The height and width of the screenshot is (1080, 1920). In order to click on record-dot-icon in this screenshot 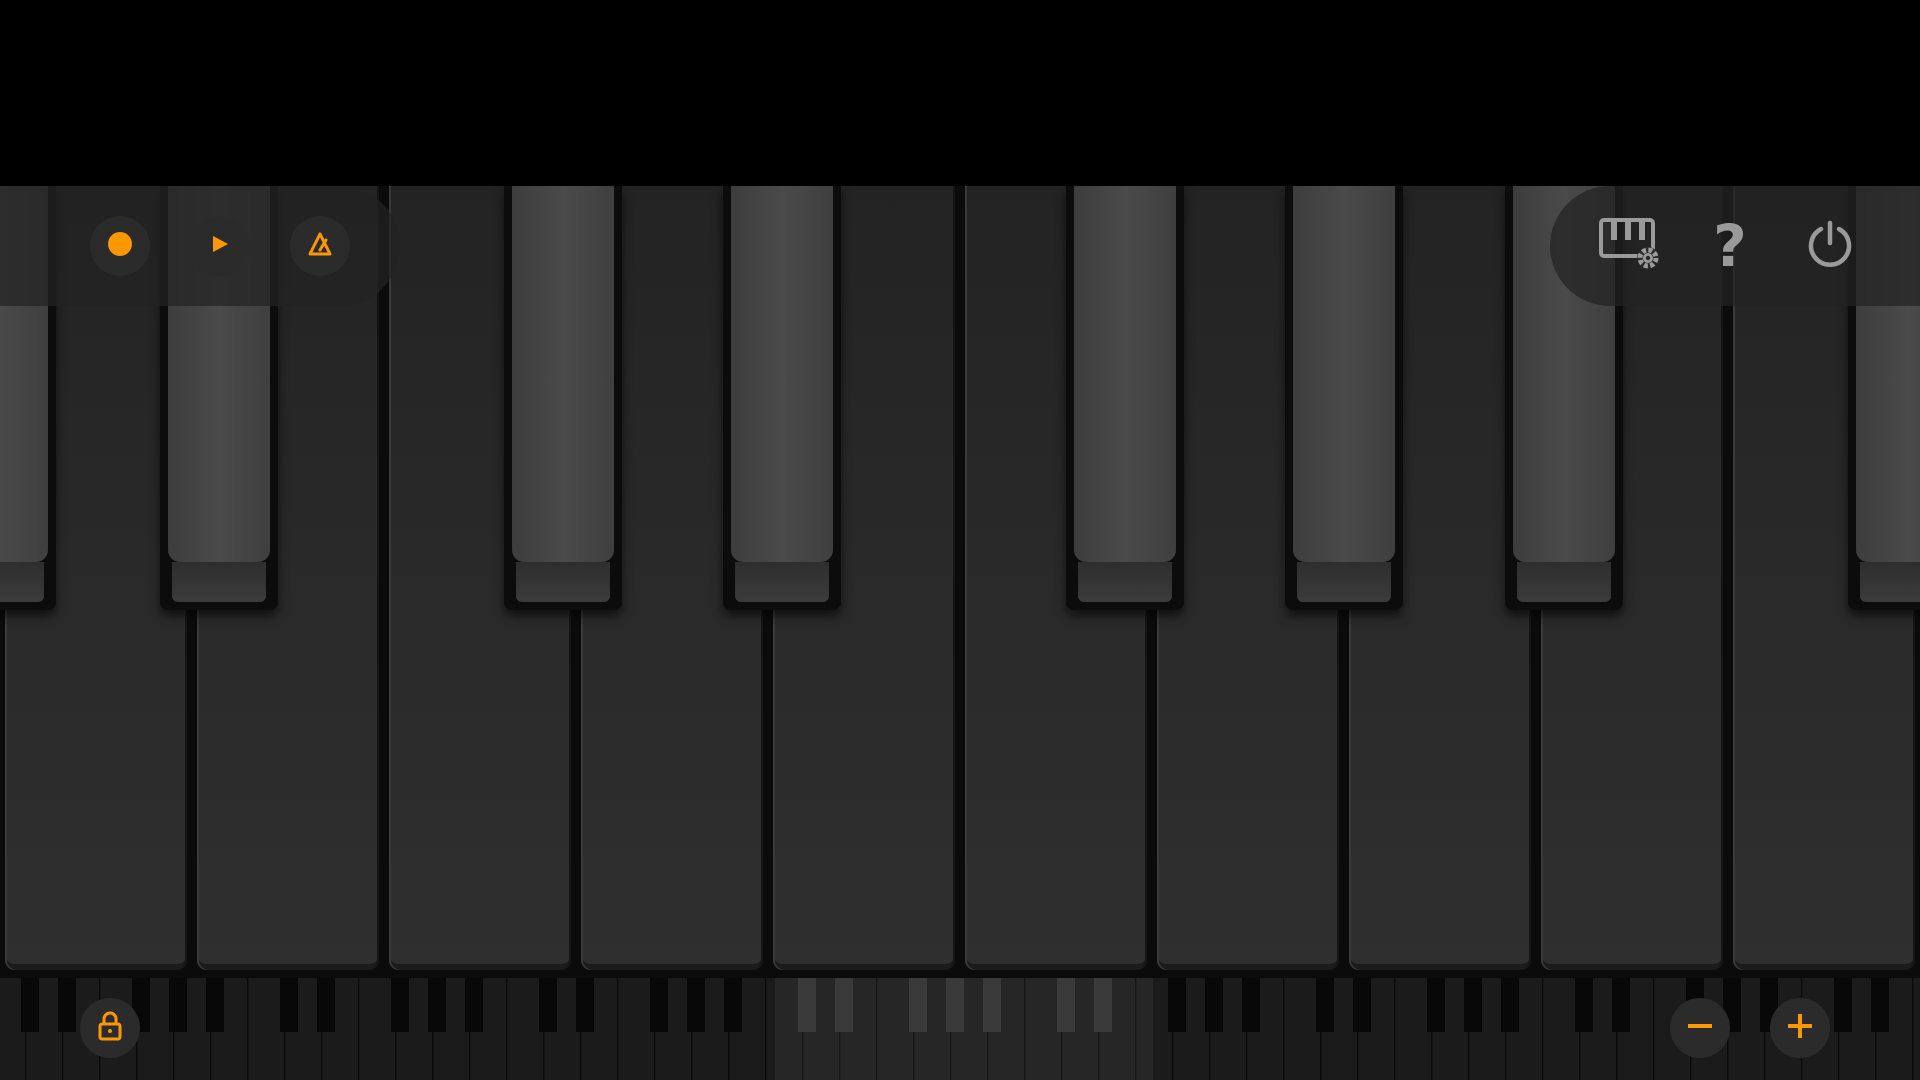, I will do `click(120, 246)`.